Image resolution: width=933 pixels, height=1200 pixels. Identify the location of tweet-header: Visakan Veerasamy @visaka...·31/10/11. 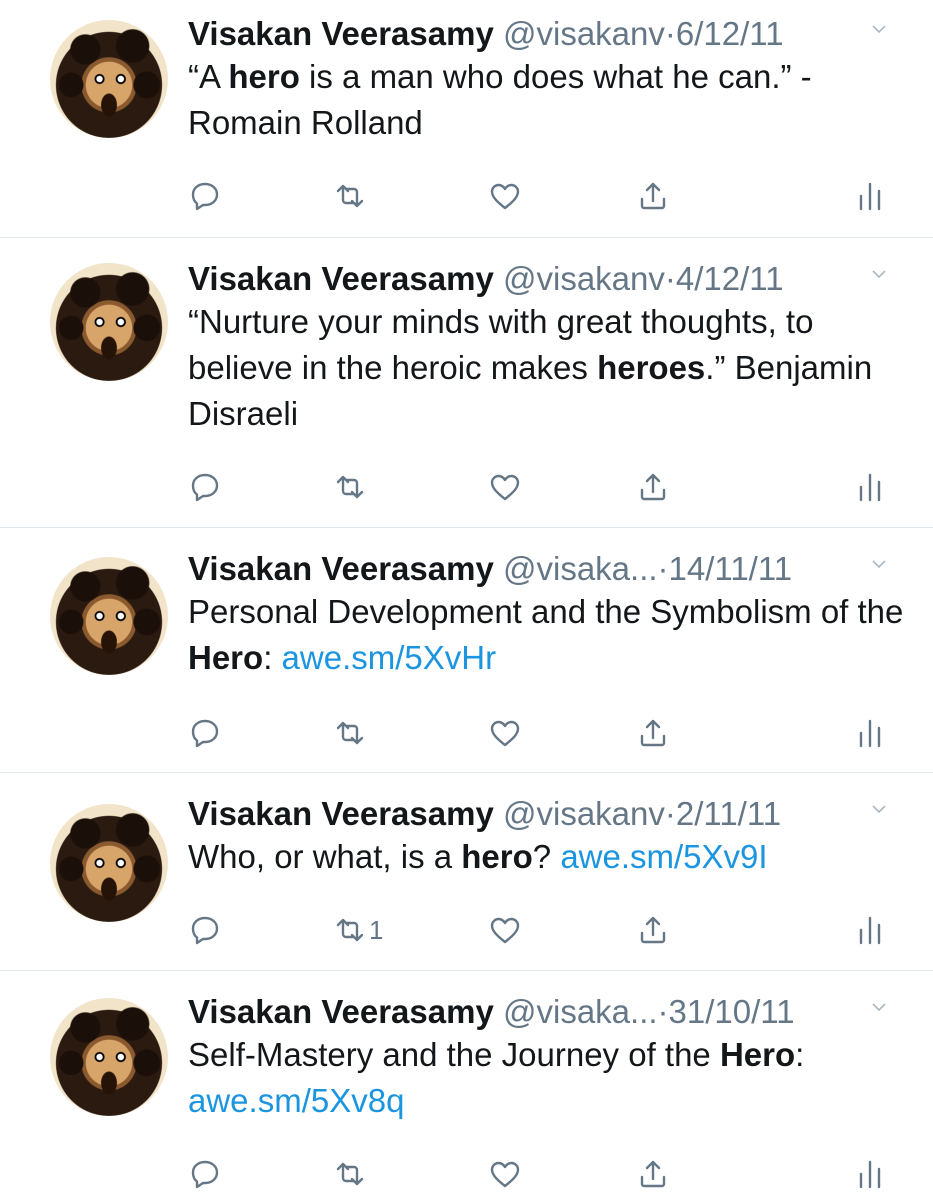
(548, 1012).